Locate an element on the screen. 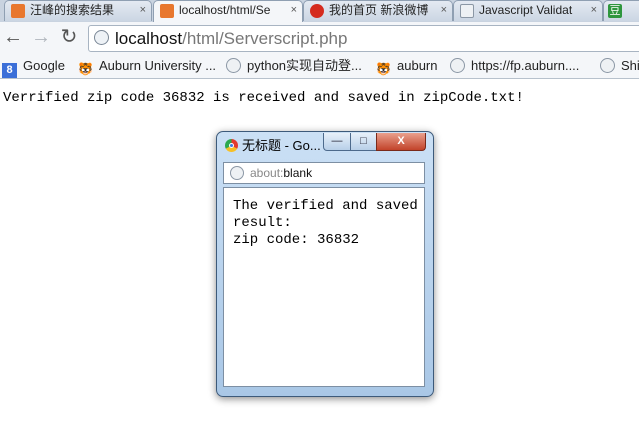 The height and width of the screenshot is (446, 639). result-line: zip code: 36832 is located at coordinates (296, 240).